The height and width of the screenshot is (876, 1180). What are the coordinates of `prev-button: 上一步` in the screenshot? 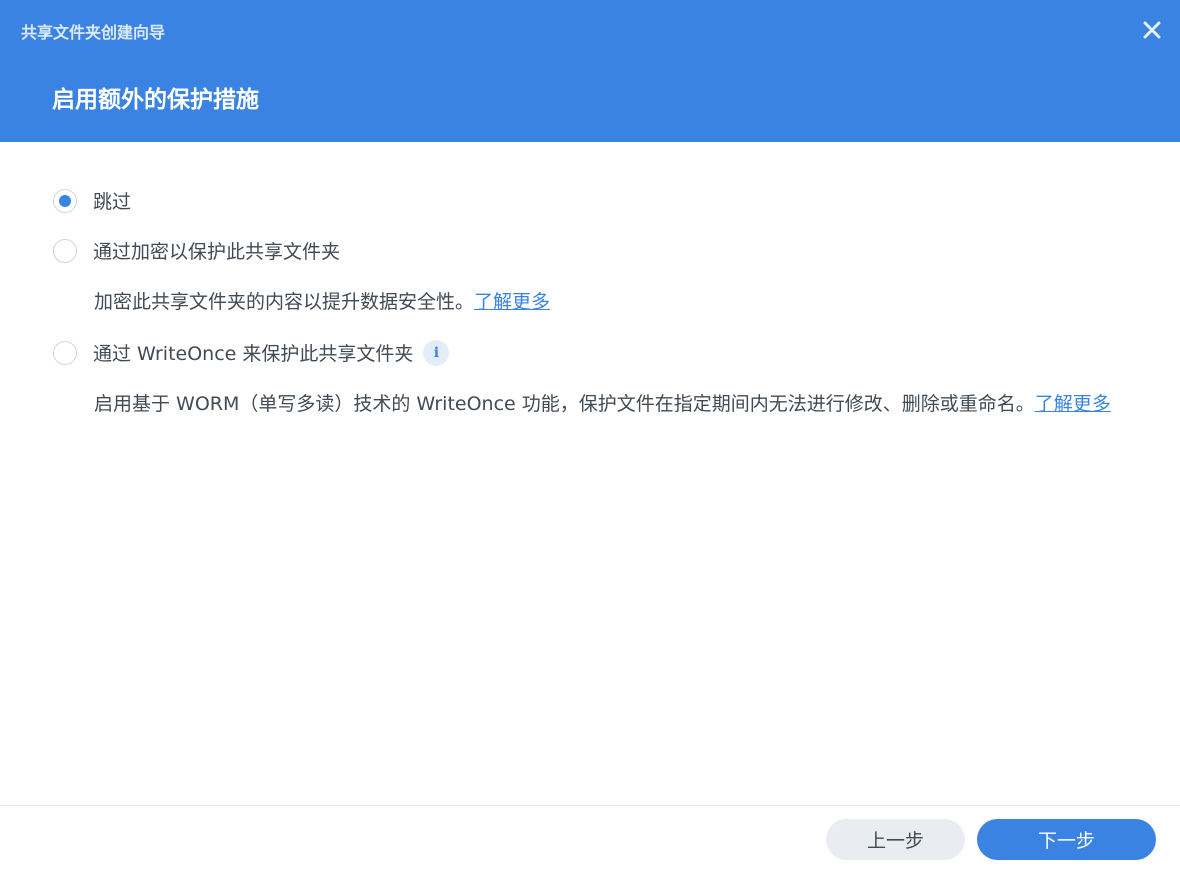 It's located at (895, 839).